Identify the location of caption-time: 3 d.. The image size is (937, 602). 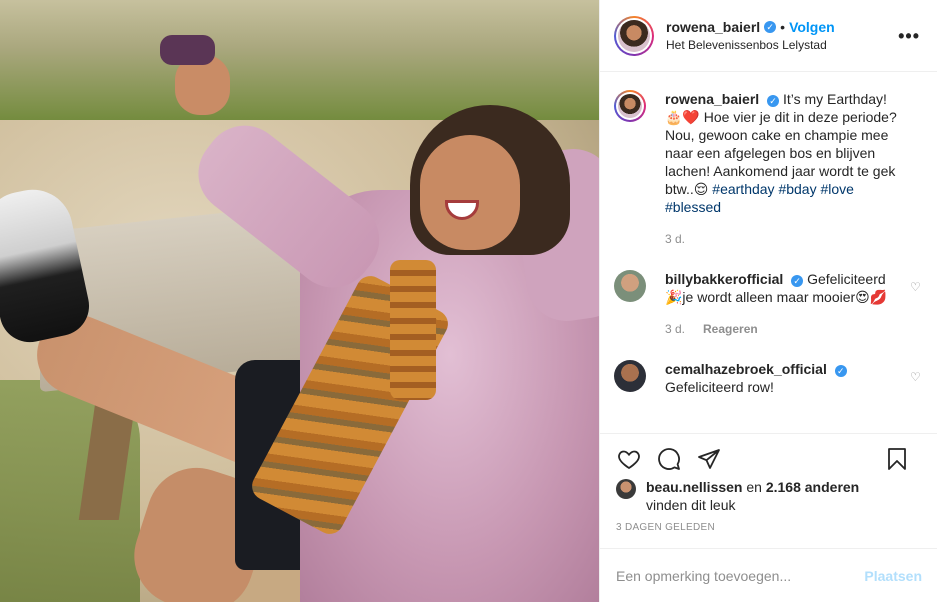
(675, 239).